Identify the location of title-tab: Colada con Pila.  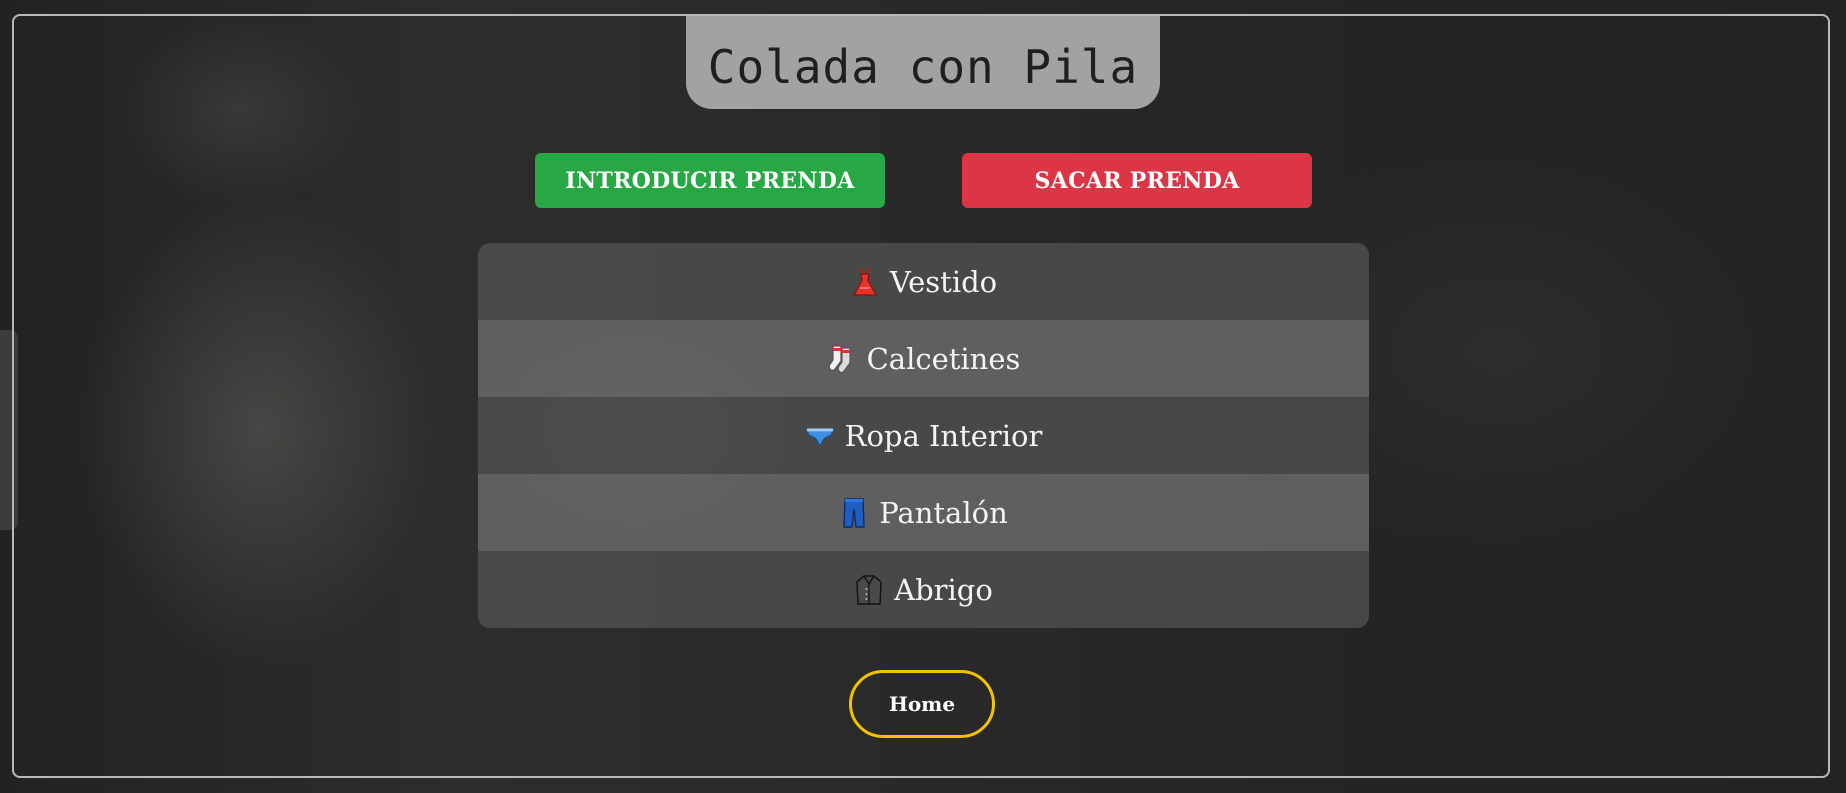
(923, 62).